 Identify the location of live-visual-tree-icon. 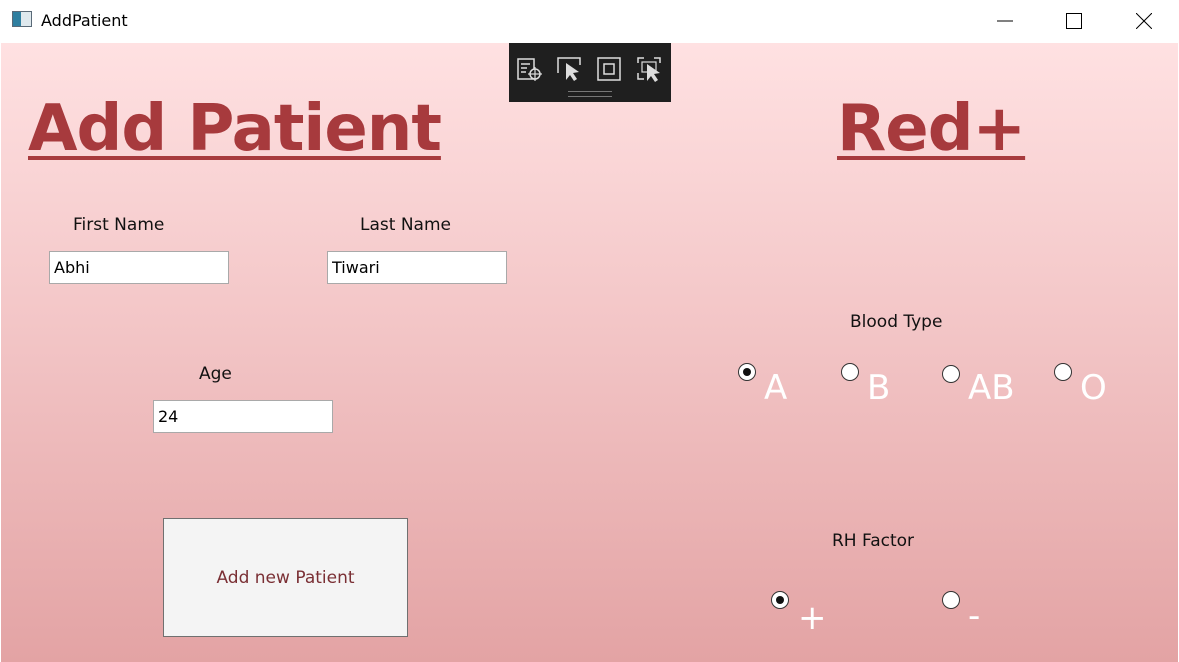
(530, 69).